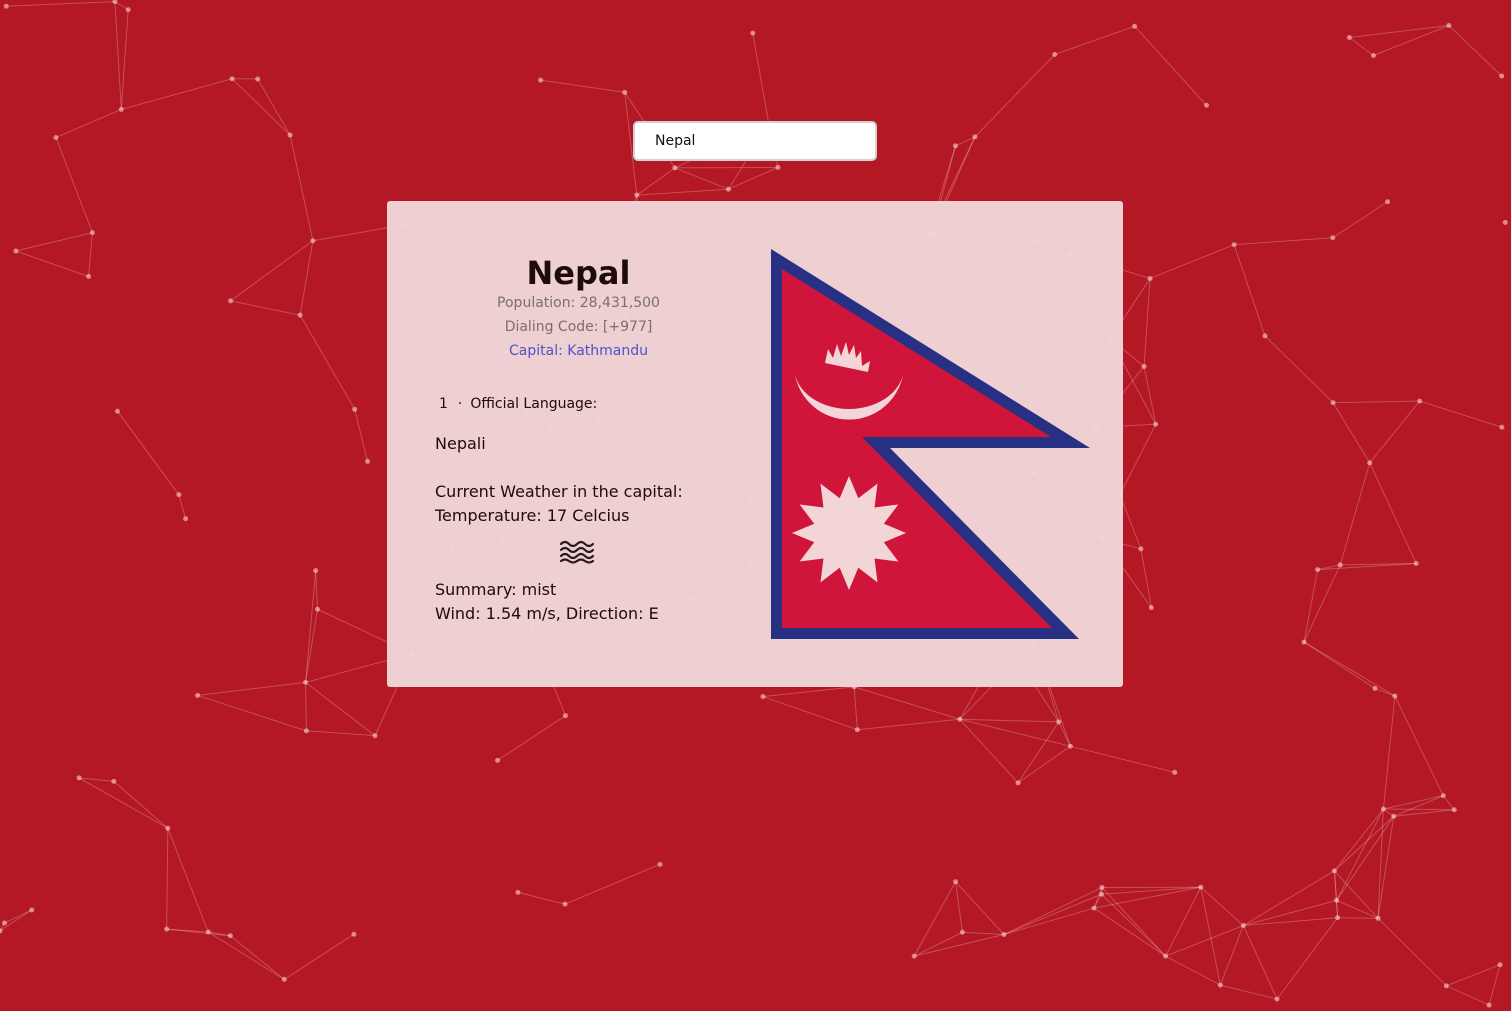  I want to click on wind-text: Wind: 1.54 m/s, Direction: E, so click(547, 613).